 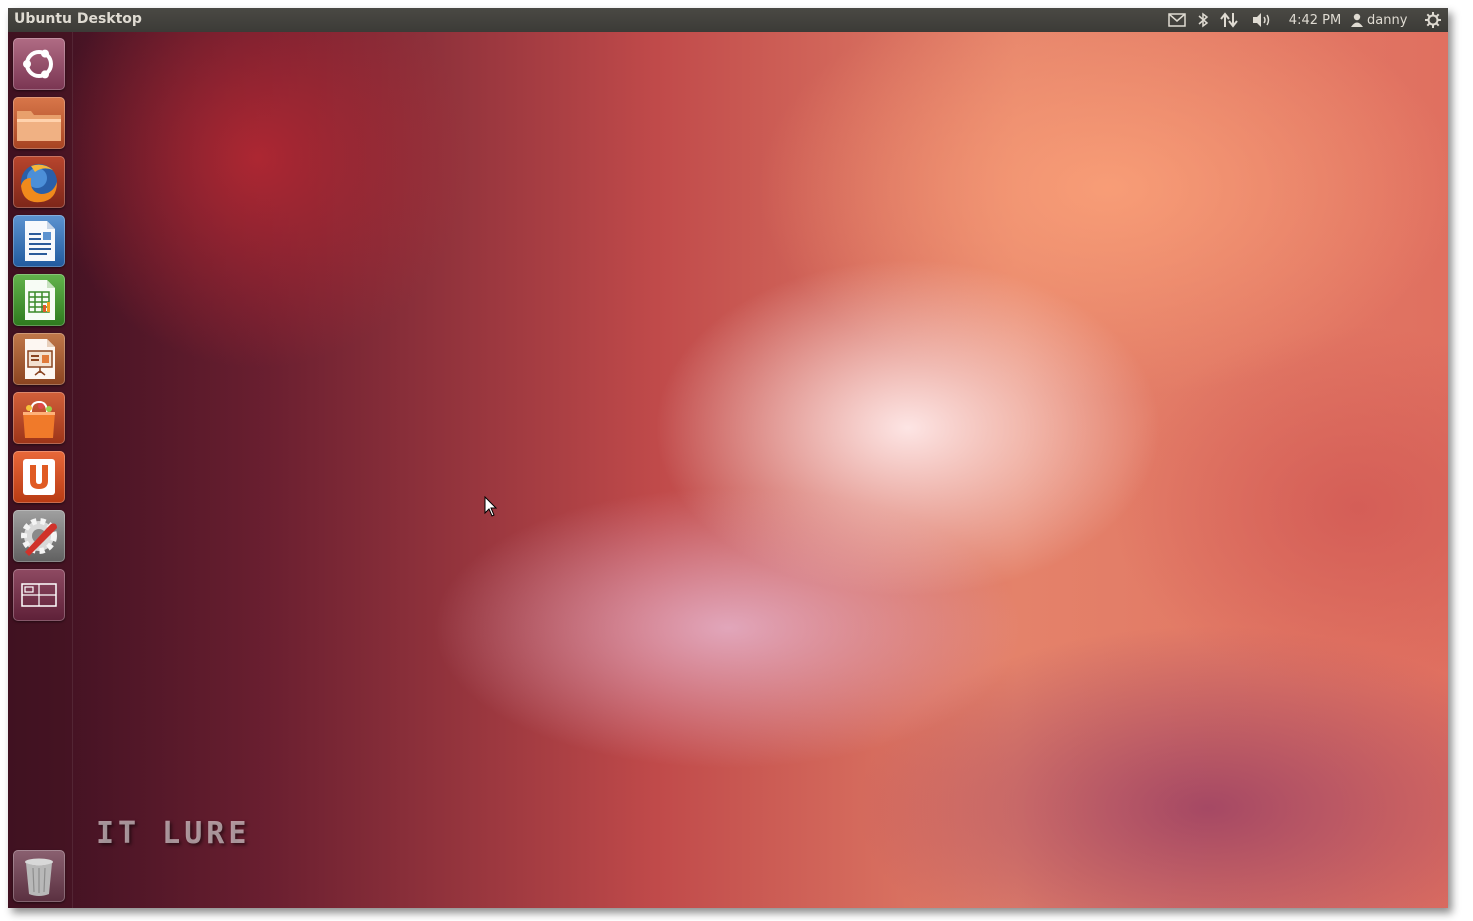 I want to click on user-menu: danny, so click(x=1385, y=20).